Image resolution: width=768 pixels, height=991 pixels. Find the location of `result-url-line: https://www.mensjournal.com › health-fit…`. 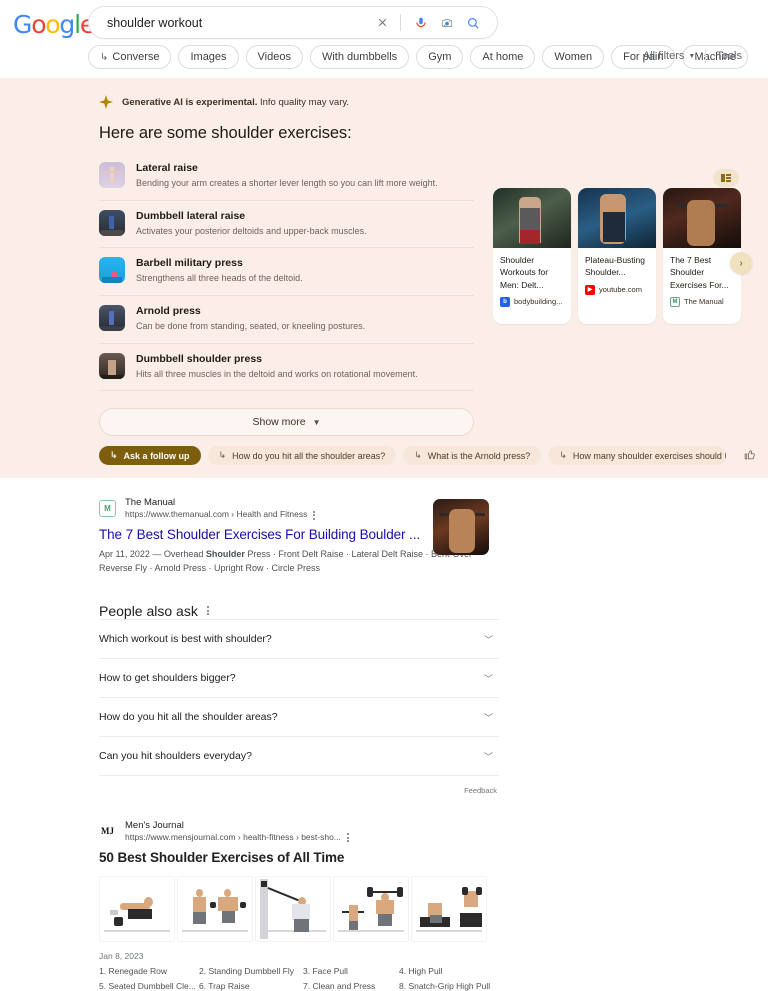

result-url-line: https://www.mensjournal.com › health-fit… is located at coordinates (237, 837).